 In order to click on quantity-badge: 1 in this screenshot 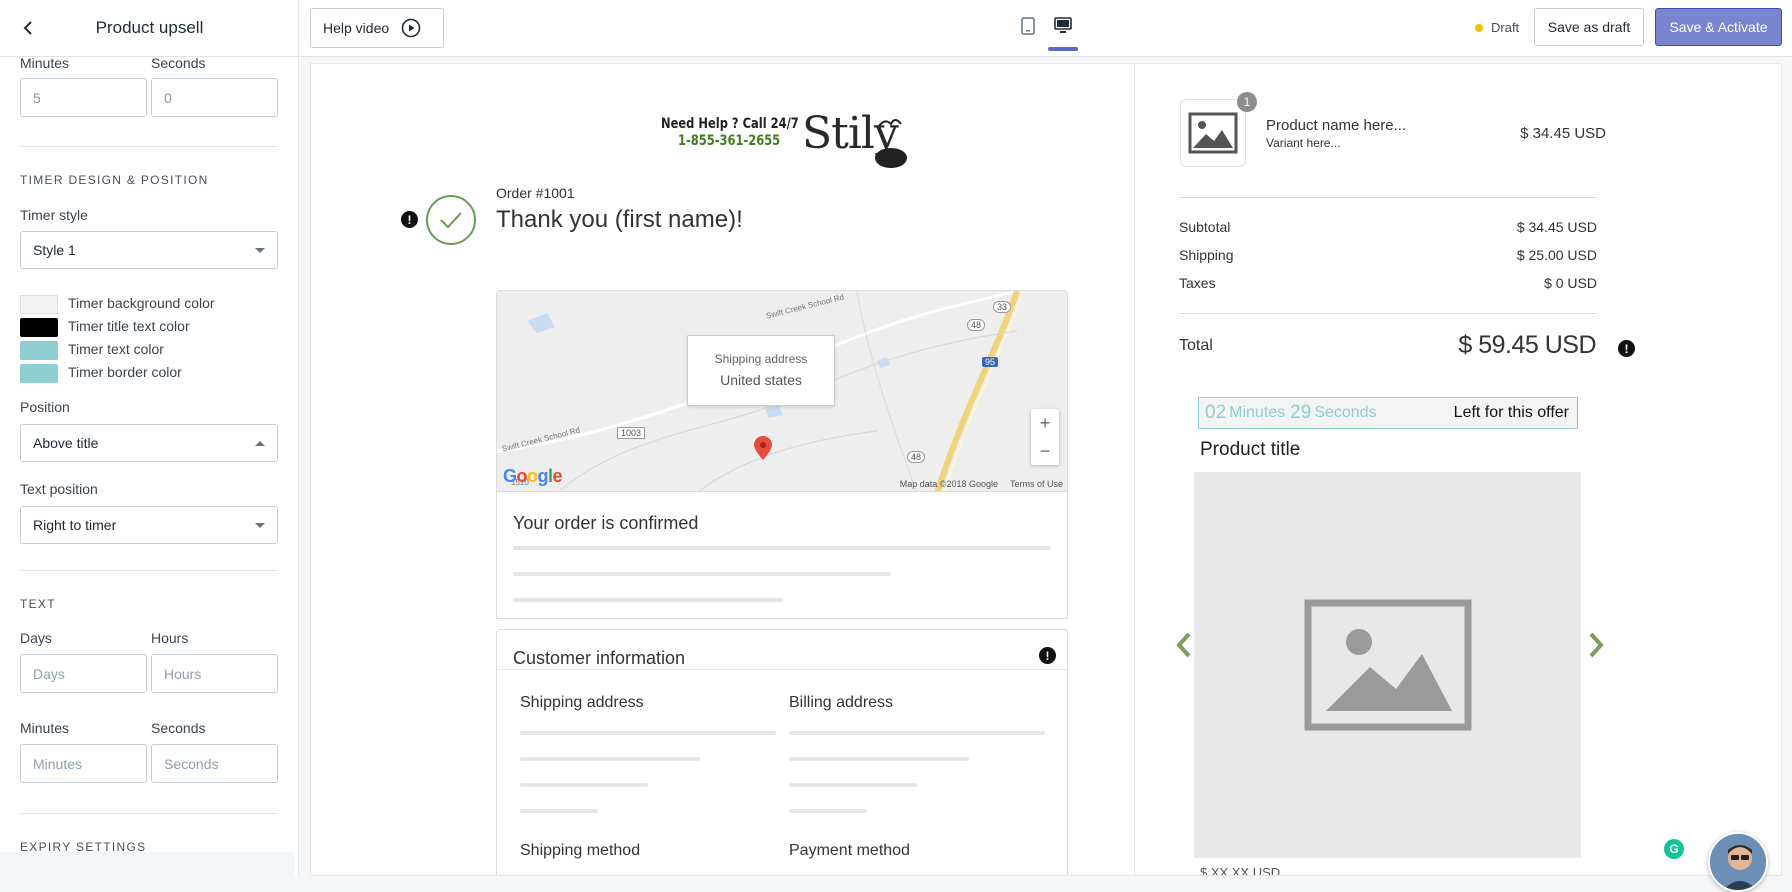, I will do `click(1247, 102)`.